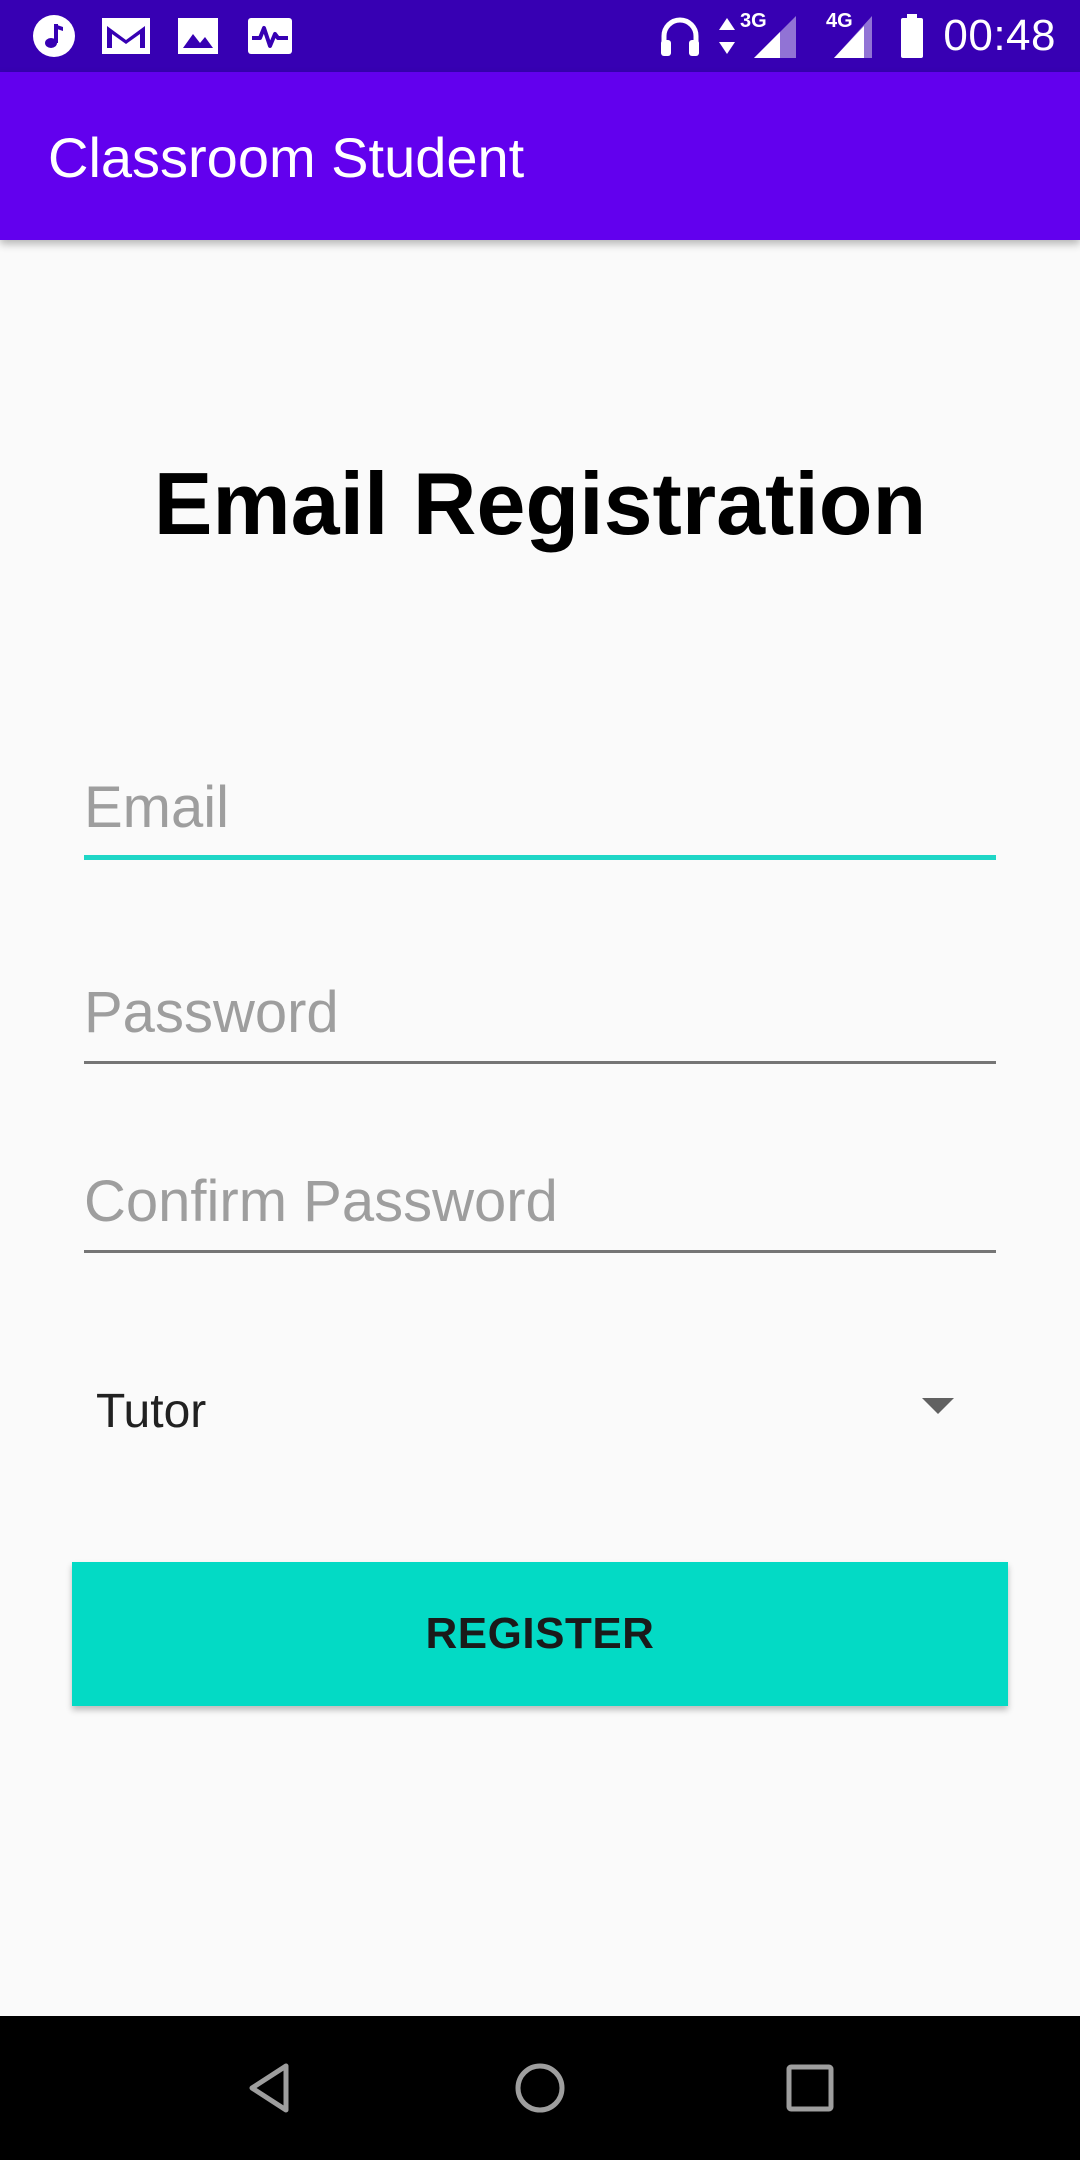 The width and height of the screenshot is (1080, 2160). I want to click on status-clock: 00:48, so click(999, 35).